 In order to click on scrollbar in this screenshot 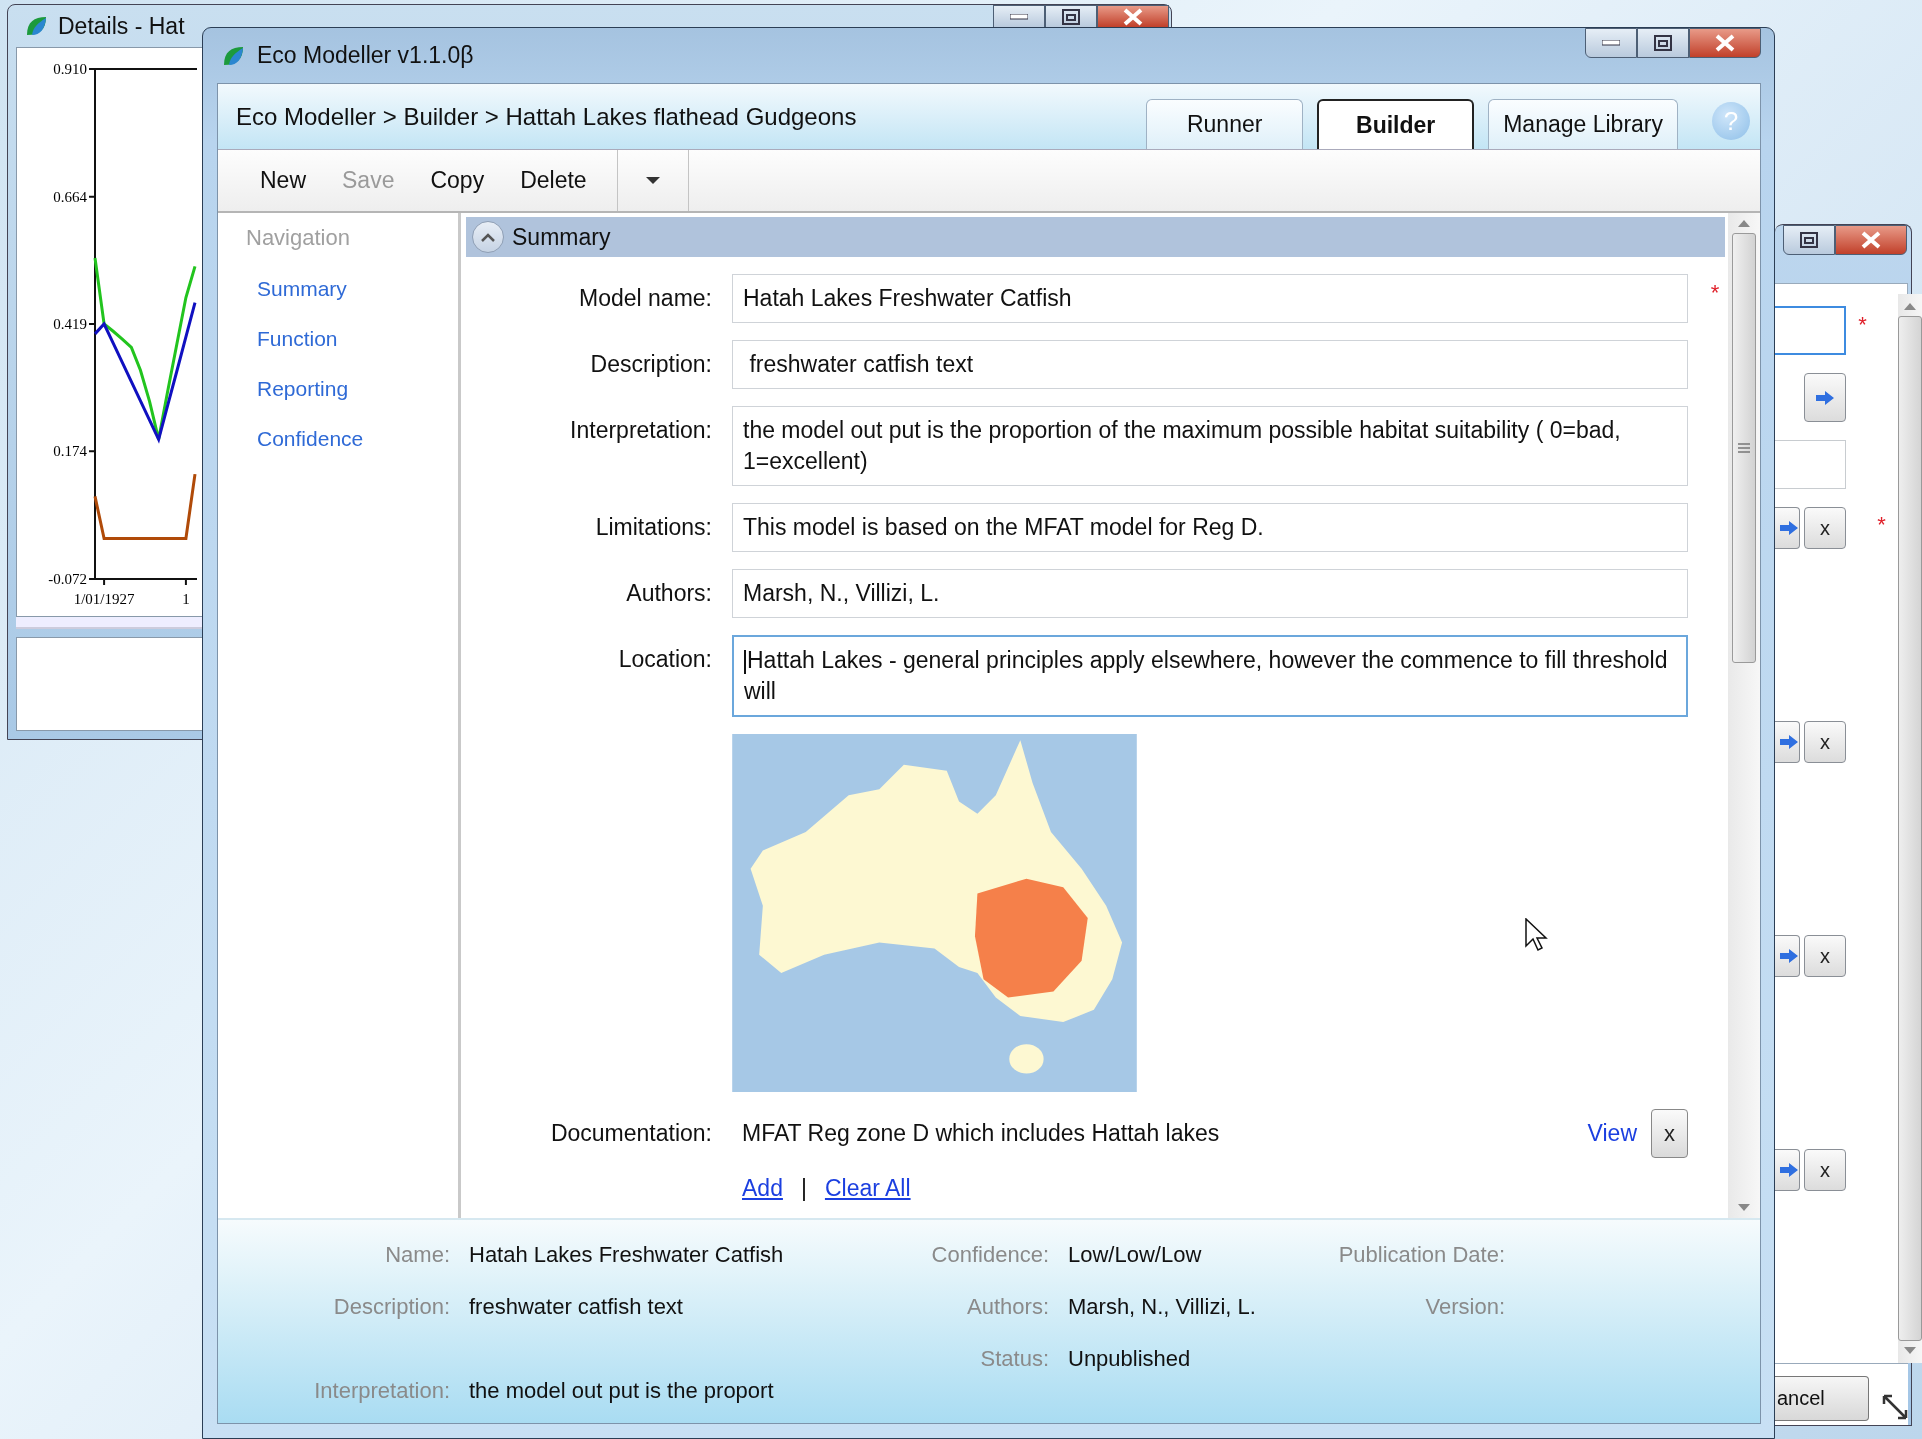, I will do `click(1744, 715)`.